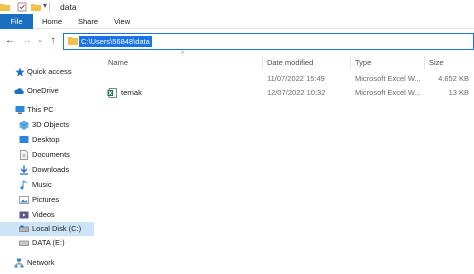 Image resolution: width=474 pixels, height=274 pixels. Describe the element at coordinates (22, 7) in the screenshot. I see `properties-icon` at that location.